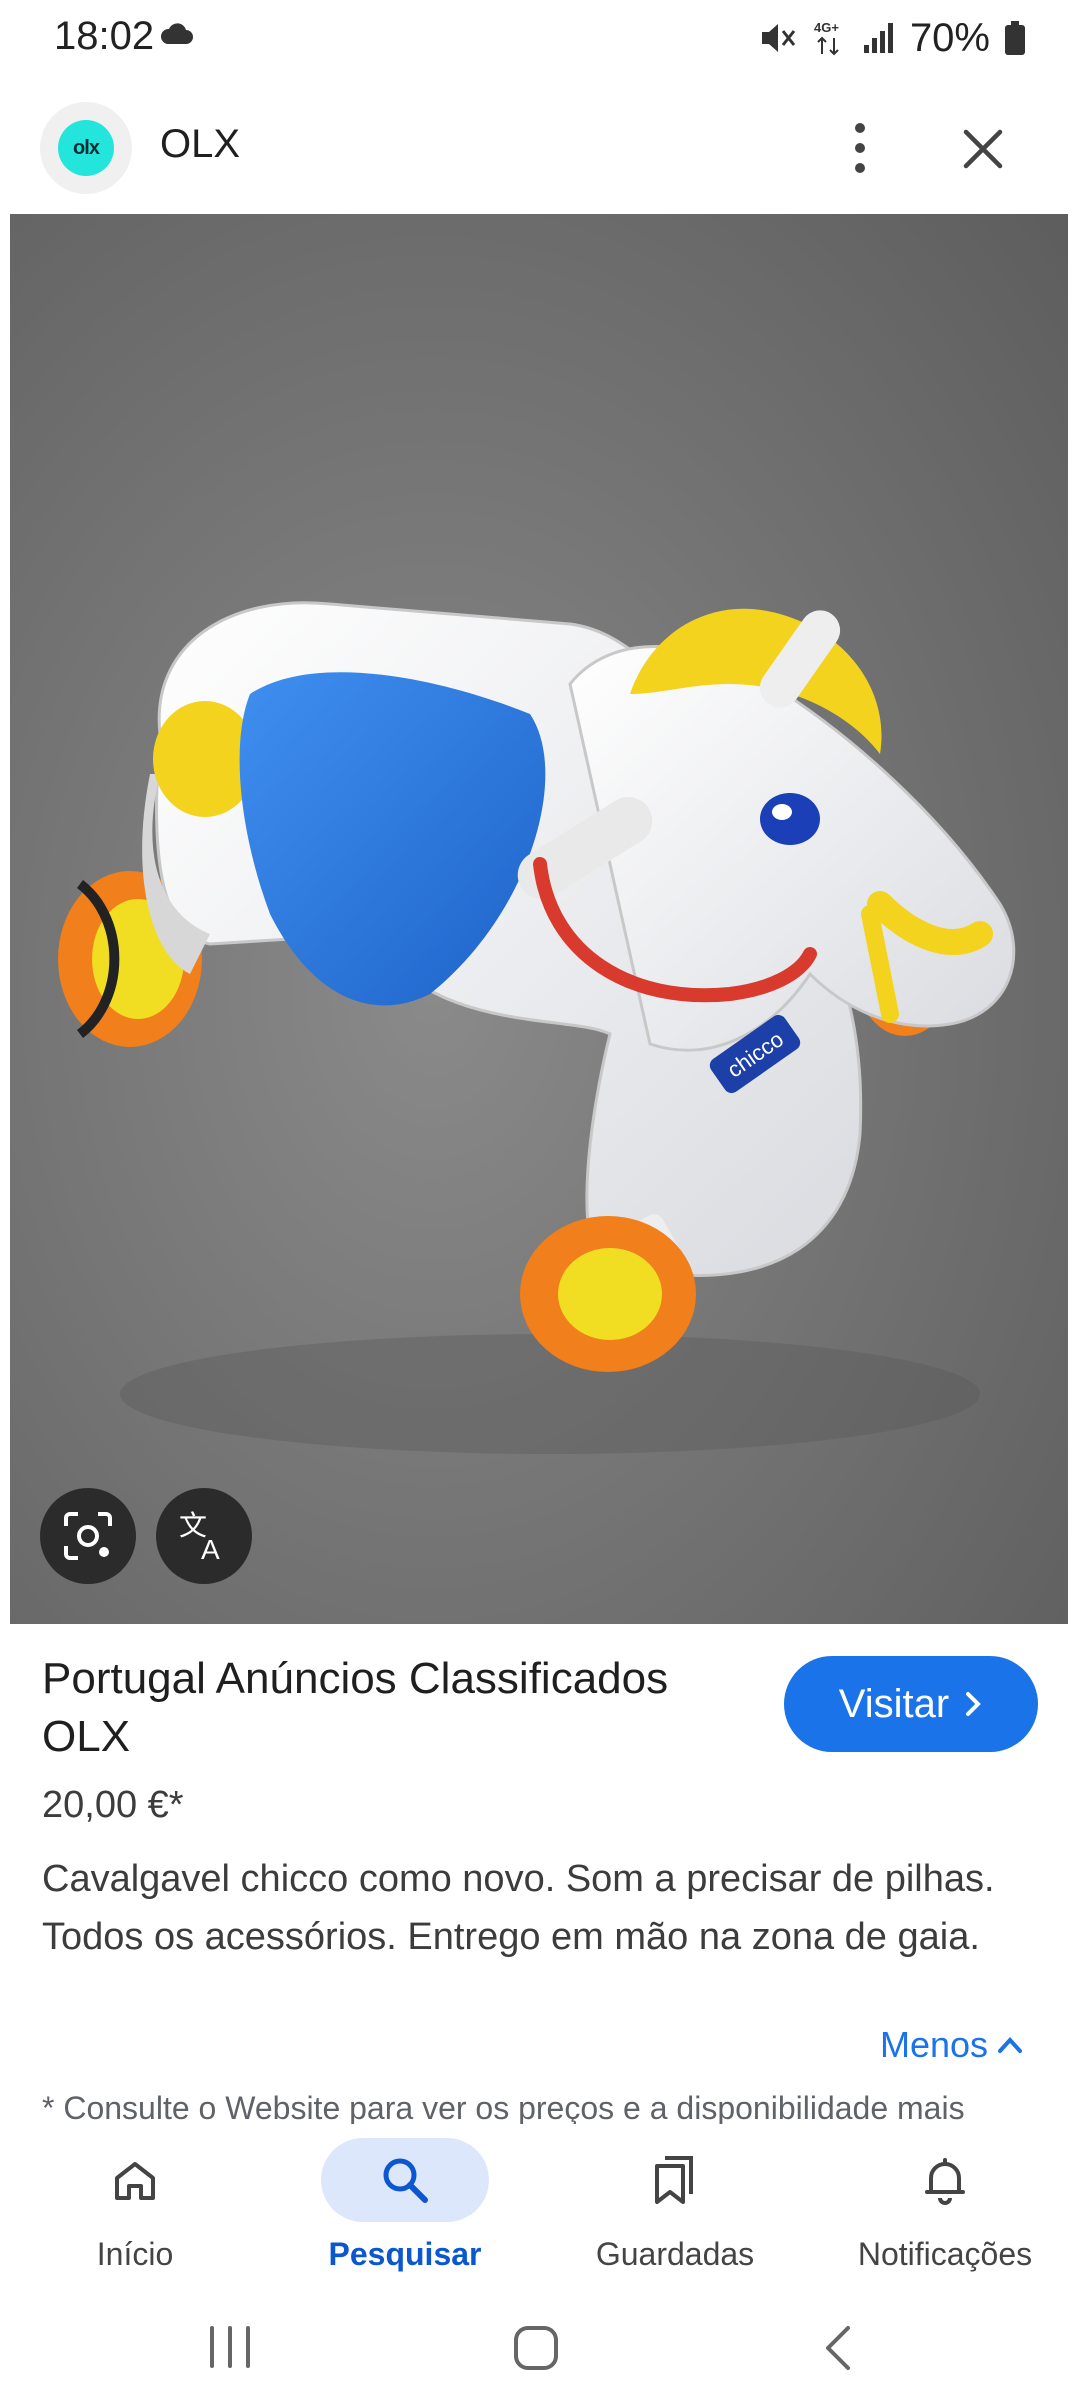  What do you see at coordinates (405, 2254) in the screenshot?
I see `nav-label-search: Pesquisar` at bounding box center [405, 2254].